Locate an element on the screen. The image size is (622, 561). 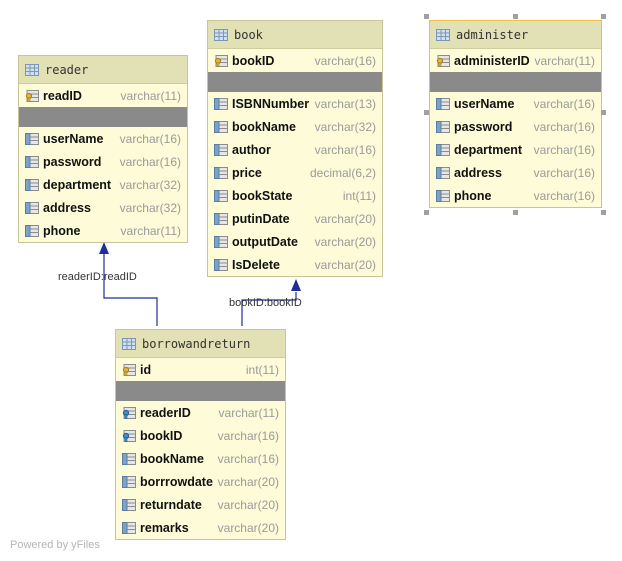
column-row: administerID varchar(11) is located at coordinates (515, 60).